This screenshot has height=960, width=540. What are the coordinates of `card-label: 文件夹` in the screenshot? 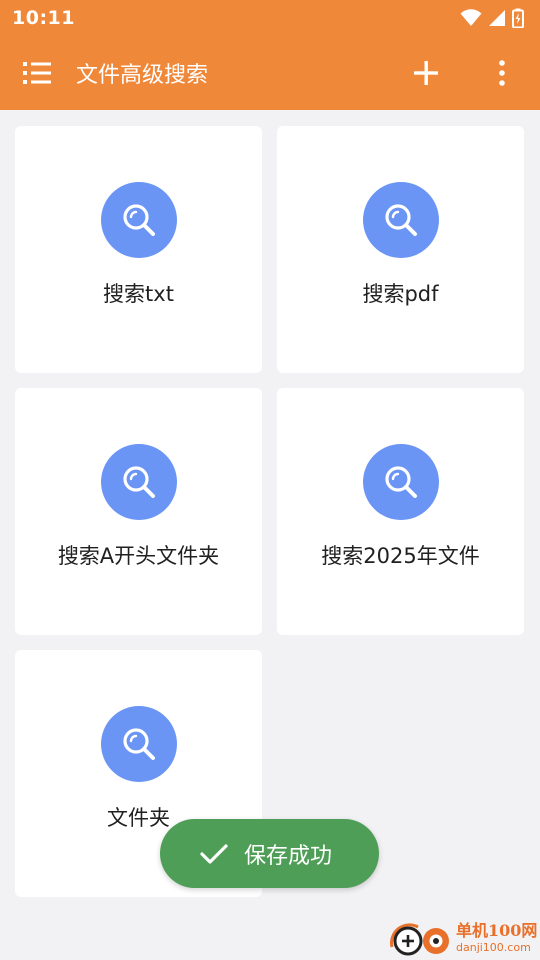 It's located at (138, 818).